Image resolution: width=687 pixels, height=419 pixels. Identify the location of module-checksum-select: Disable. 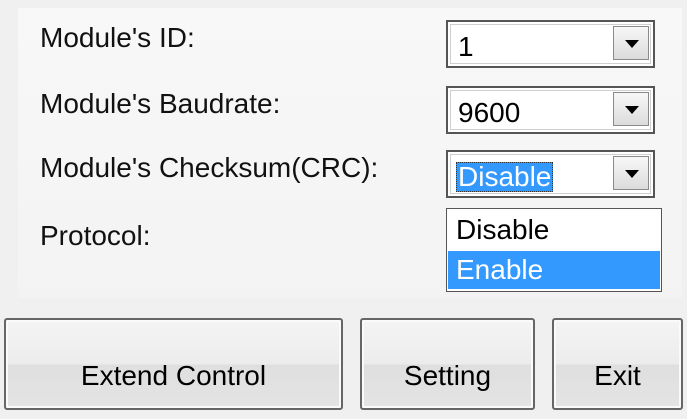
(550, 174).